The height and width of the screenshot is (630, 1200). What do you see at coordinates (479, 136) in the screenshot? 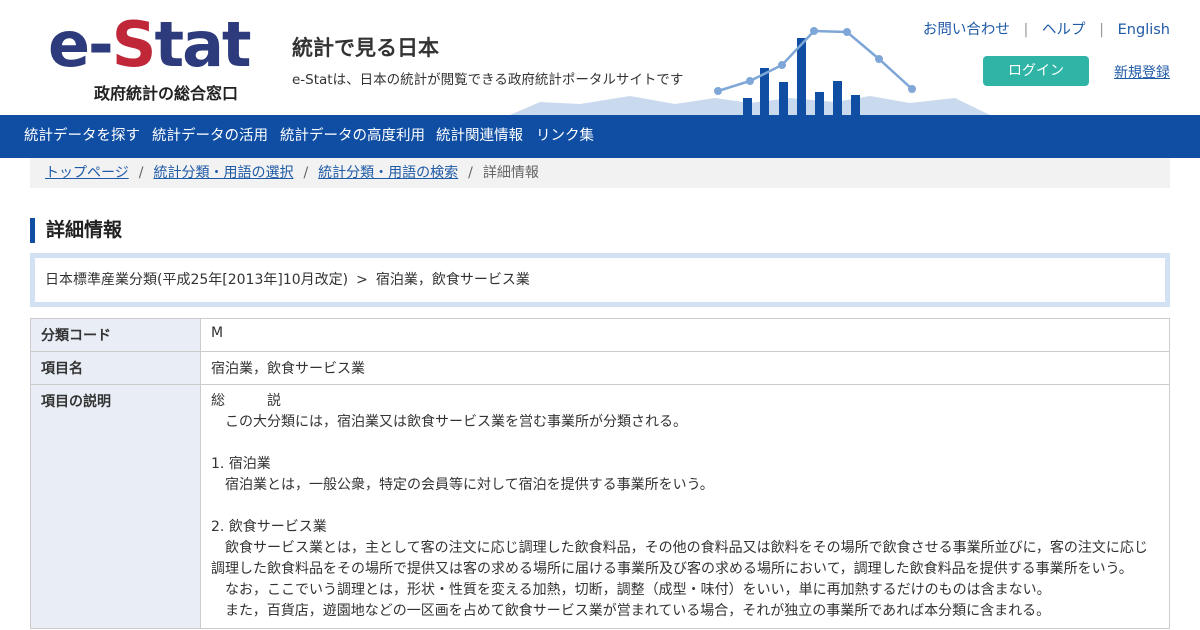
I see `nav-item-related-info: 統計関連情報` at bounding box center [479, 136].